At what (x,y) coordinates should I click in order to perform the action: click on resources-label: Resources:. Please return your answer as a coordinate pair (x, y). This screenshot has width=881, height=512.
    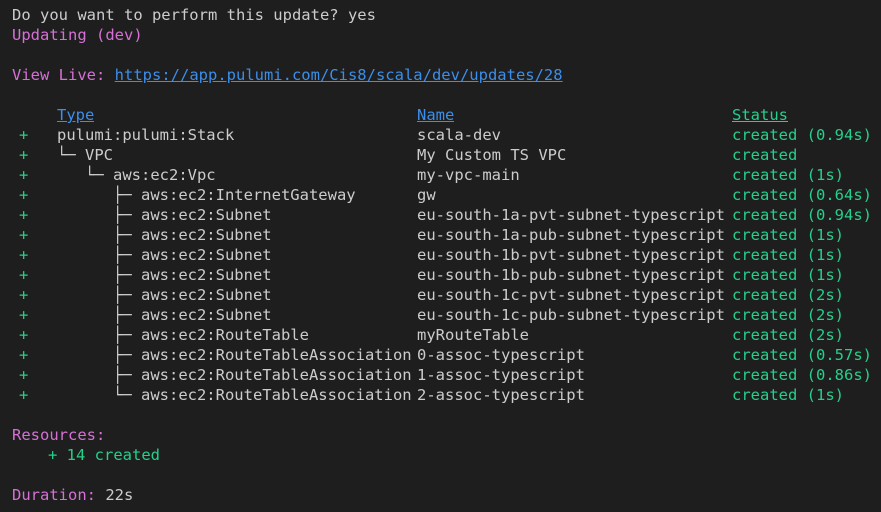
    Looking at the image, I should click on (59, 435).